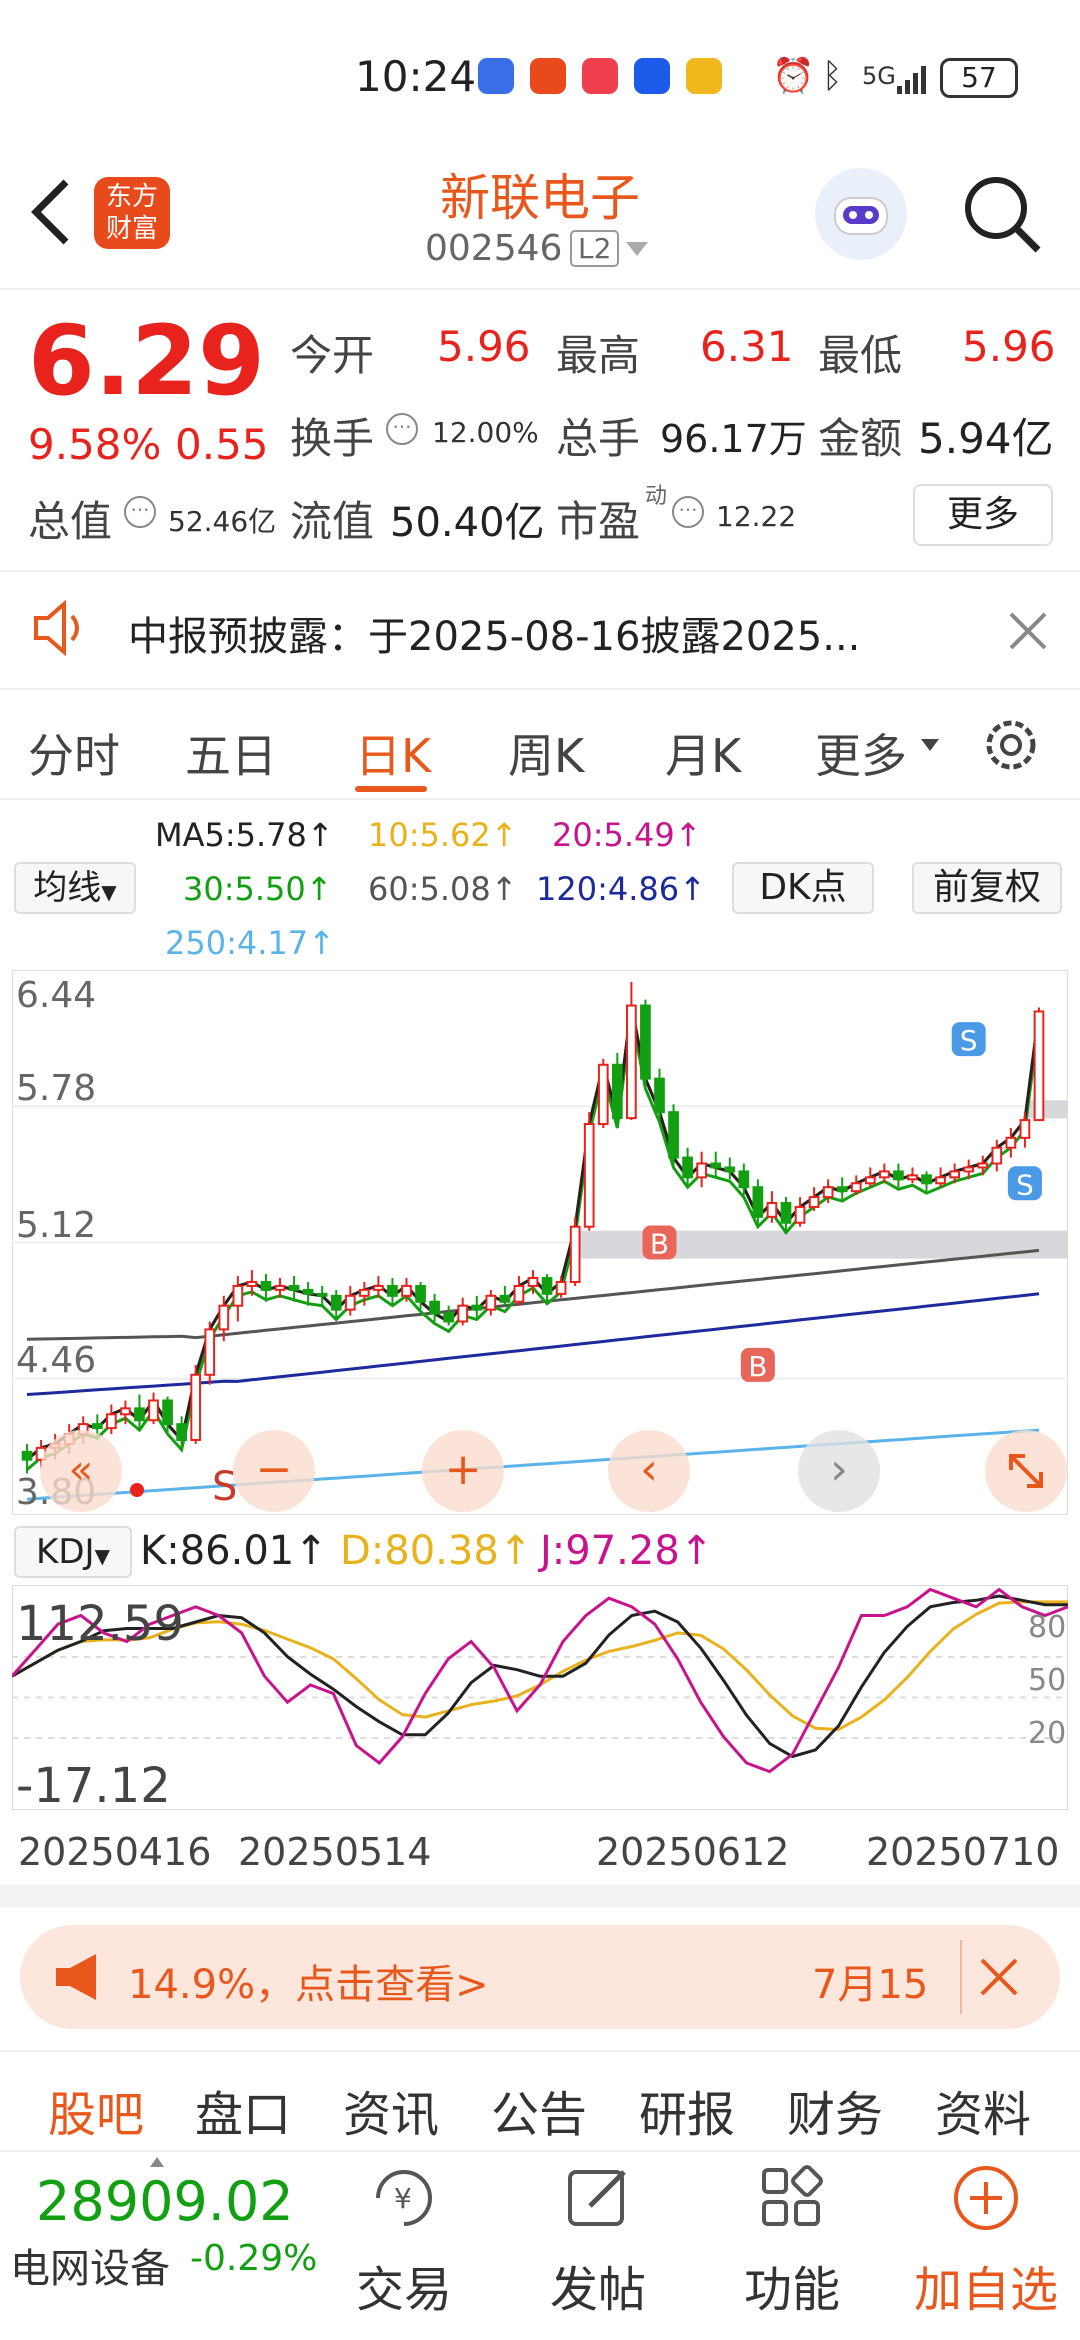 The image size is (1080, 2340). What do you see at coordinates (1002, 214) in the screenshot?
I see `search-icon` at bounding box center [1002, 214].